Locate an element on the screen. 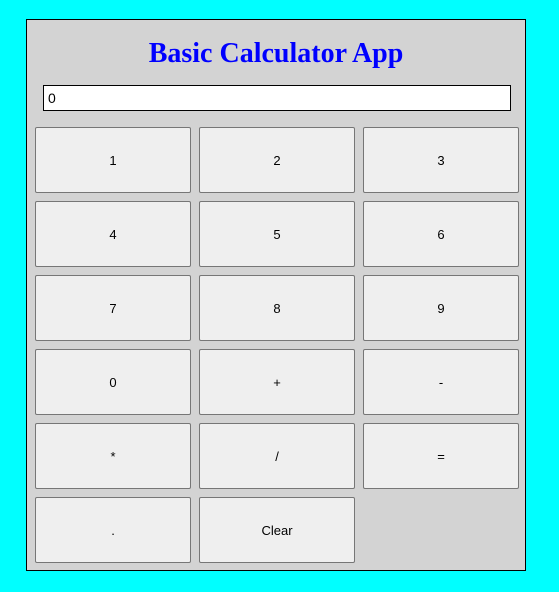 The image size is (559, 592). equals-button: = is located at coordinates (441, 456).